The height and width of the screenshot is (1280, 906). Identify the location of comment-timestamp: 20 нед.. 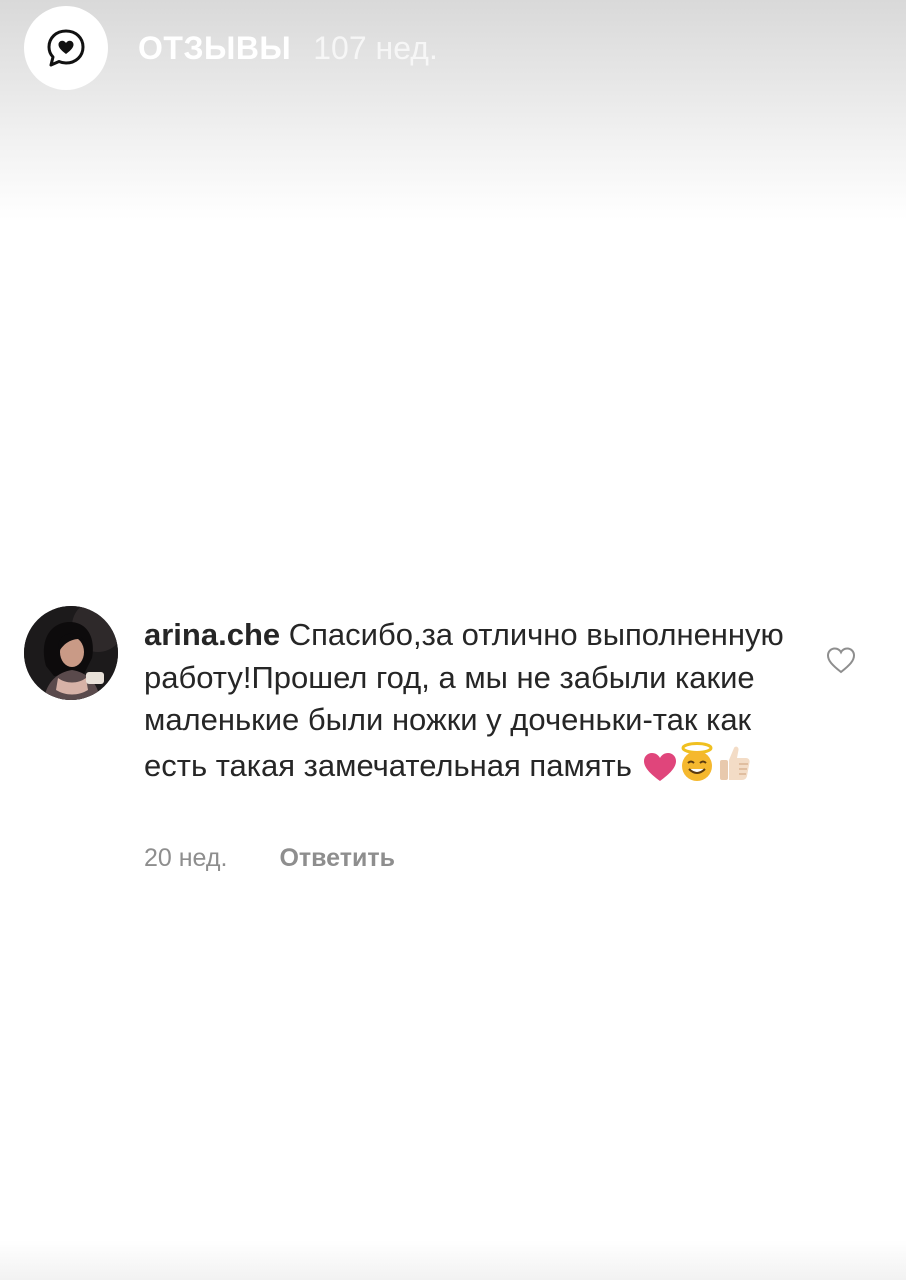
(186, 858).